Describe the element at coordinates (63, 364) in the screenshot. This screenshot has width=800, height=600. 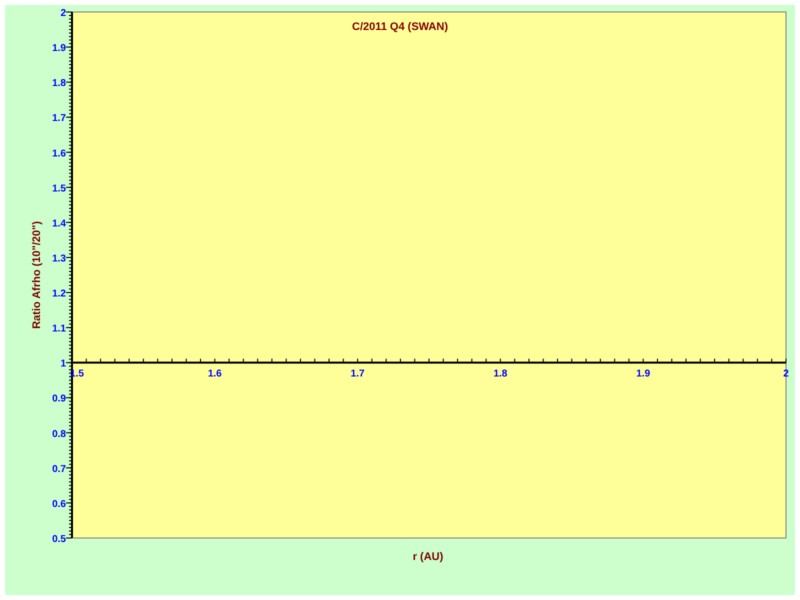
I see `tick-label: 1` at that location.